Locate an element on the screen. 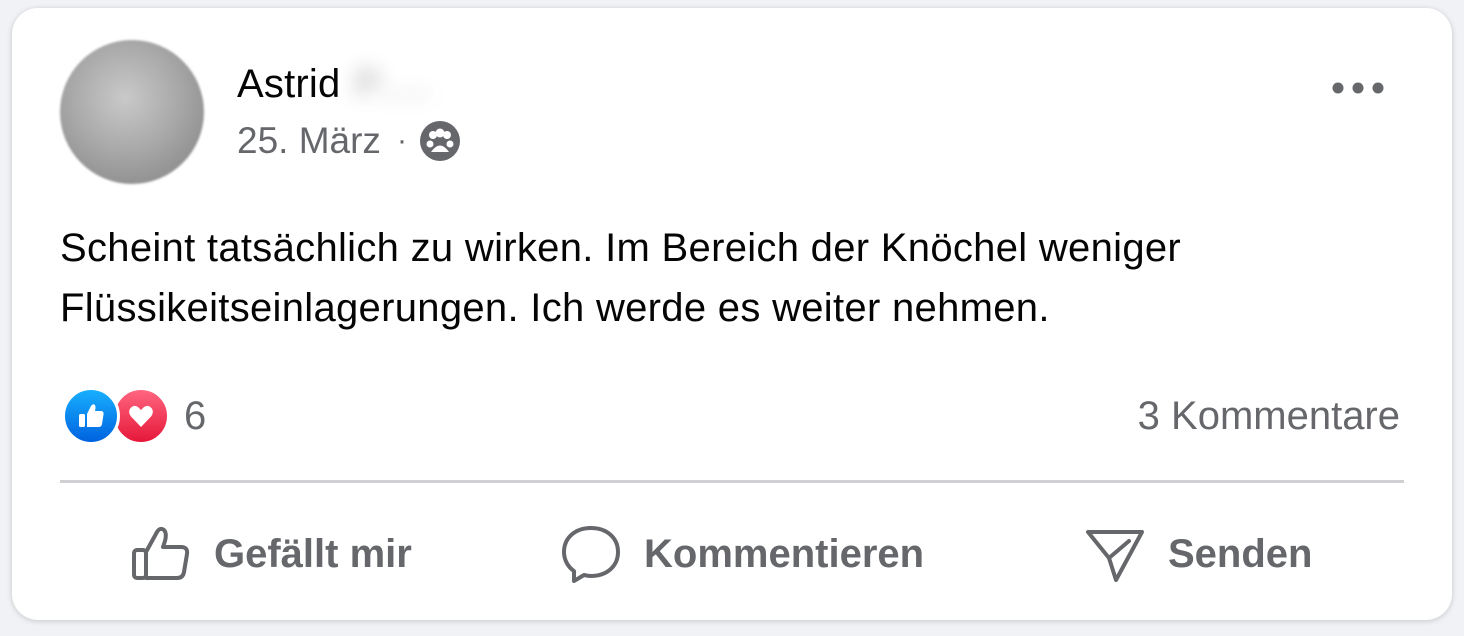  send-button-label: Senden is located at coordinates (1240, 553).